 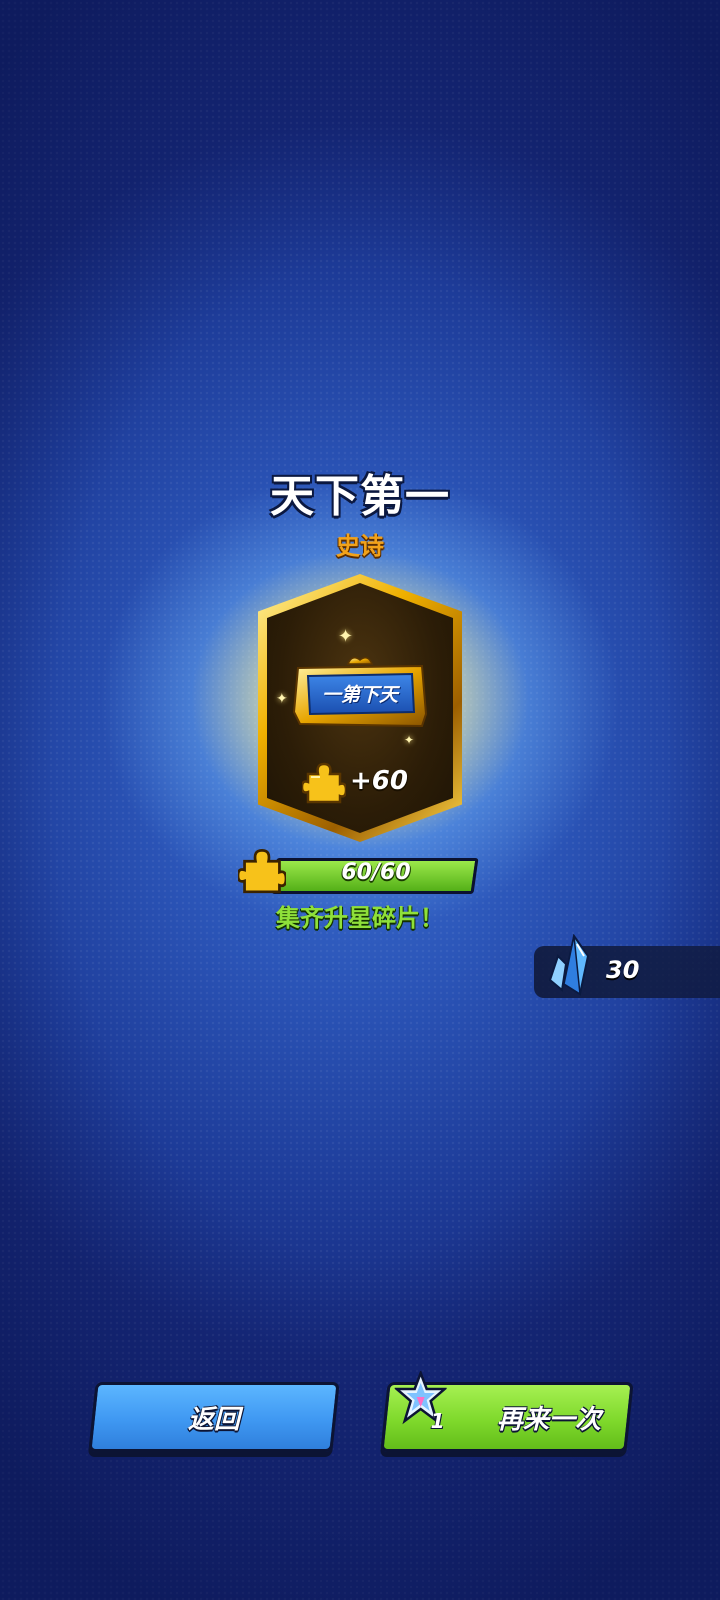 I want to click on collect-message: 集齐升星碎片！, so click(x=360, y=918).